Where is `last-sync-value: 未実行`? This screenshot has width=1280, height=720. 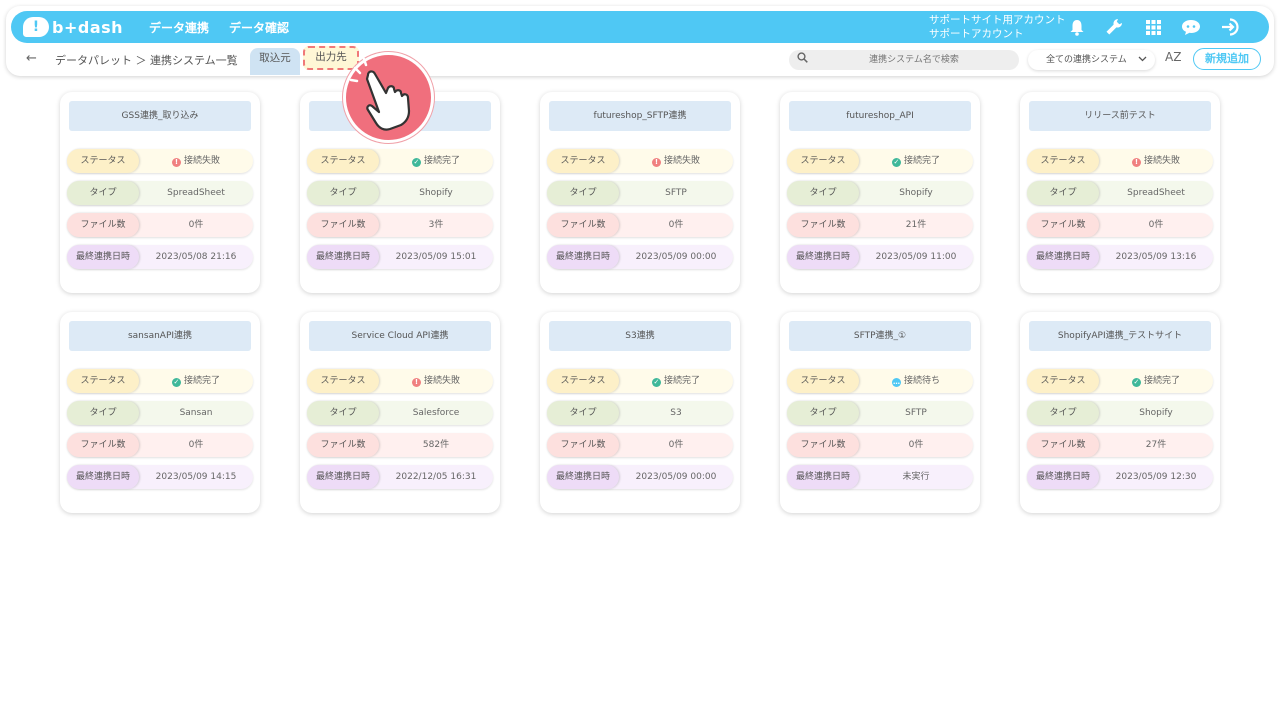 last-sync-value: 未実行 is located at coordinates (916, 477).